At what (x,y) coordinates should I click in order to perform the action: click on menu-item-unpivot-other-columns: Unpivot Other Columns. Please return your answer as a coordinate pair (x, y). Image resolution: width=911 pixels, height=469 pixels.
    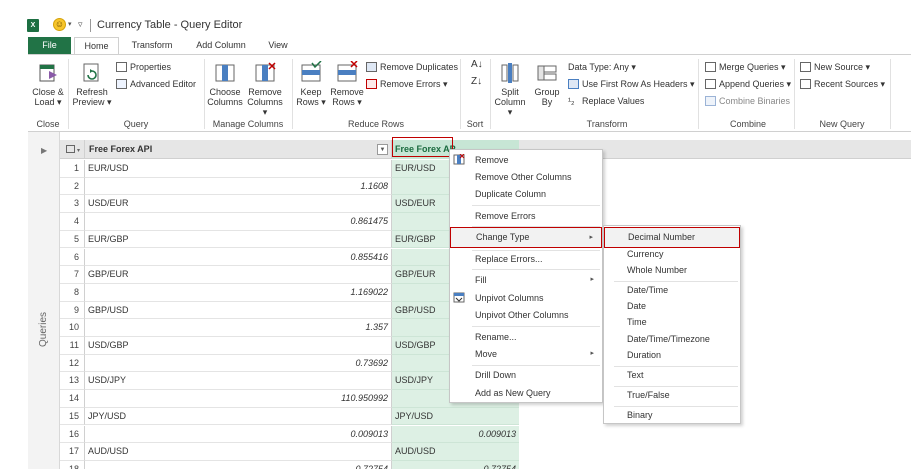
    Looking at the image, I should click on (526, 315).